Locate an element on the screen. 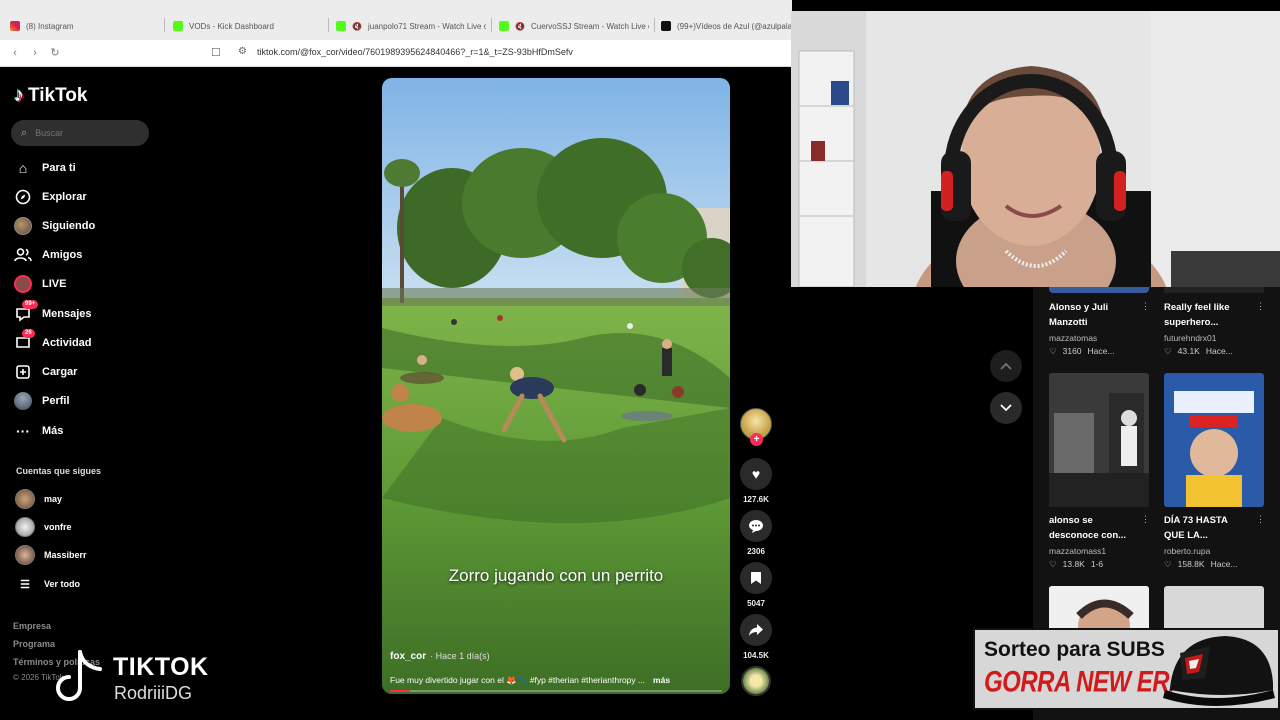  tiktok-logo: ♪ TikTok is located at coordinates (50, 95).